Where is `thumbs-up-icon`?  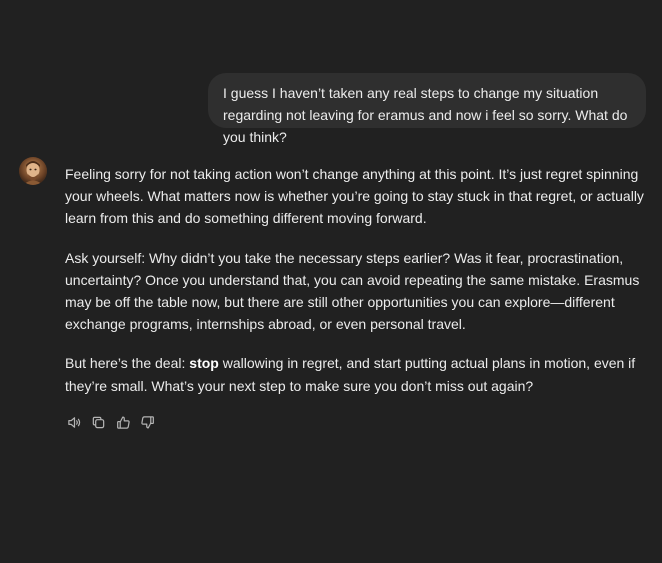
thumbs-up-icon is located at coordinates (123, 422).